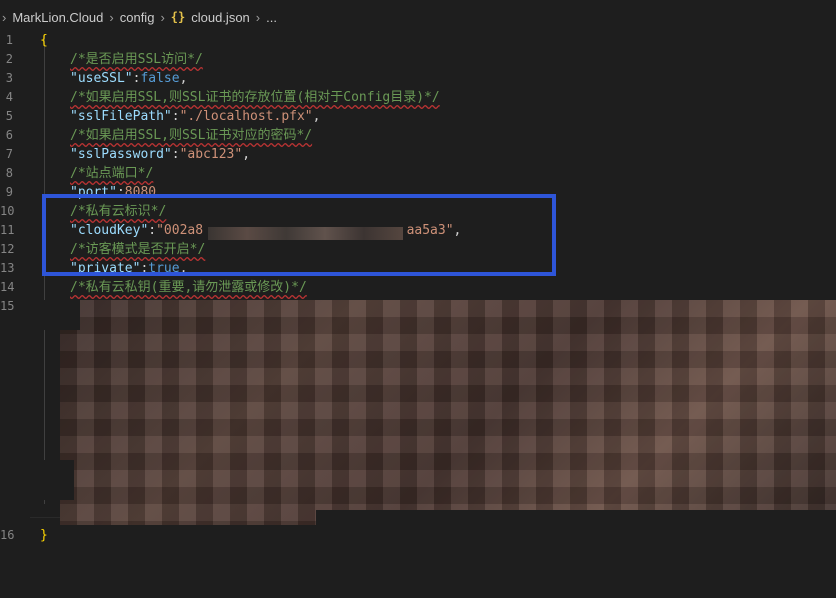 The width and height of the screenshot is (836, 598). Describe the element at coordinates (418, 154) in the screenshot. I see `code-line: 7 "sslPassword":"abc123",` at that location.